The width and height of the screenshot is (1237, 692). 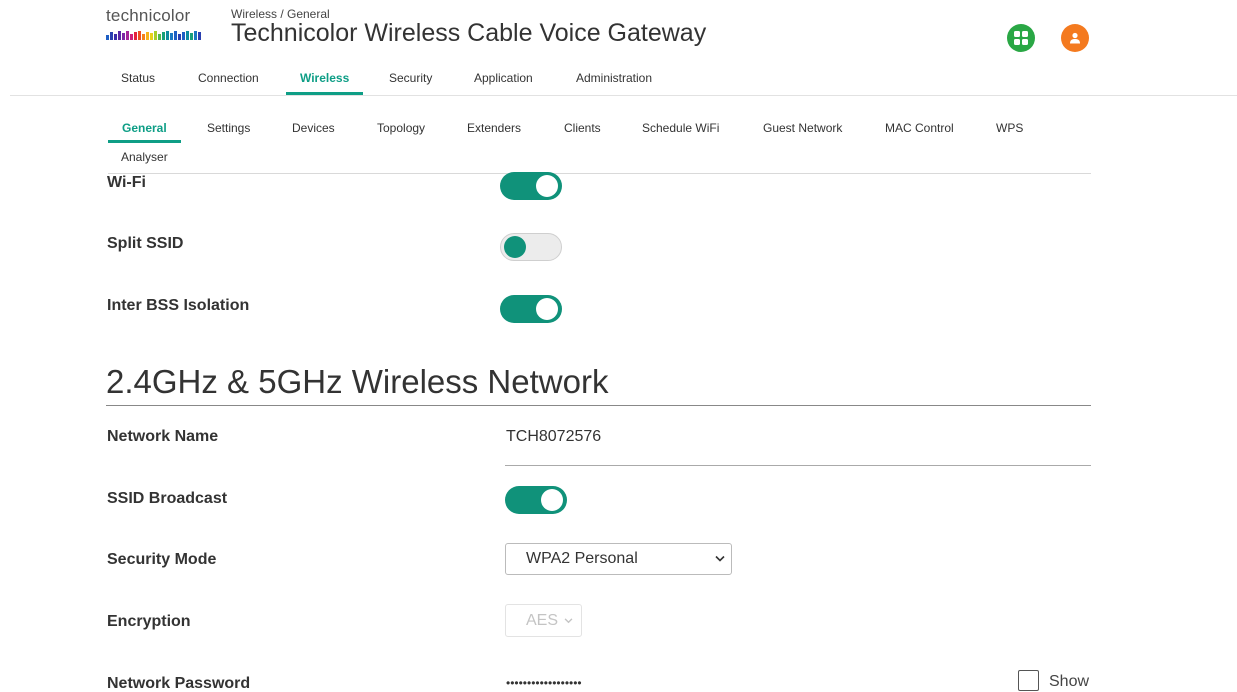 I want to click on ssid-broadcast-label: SSID Broadcast, so click(x=167, y=498).